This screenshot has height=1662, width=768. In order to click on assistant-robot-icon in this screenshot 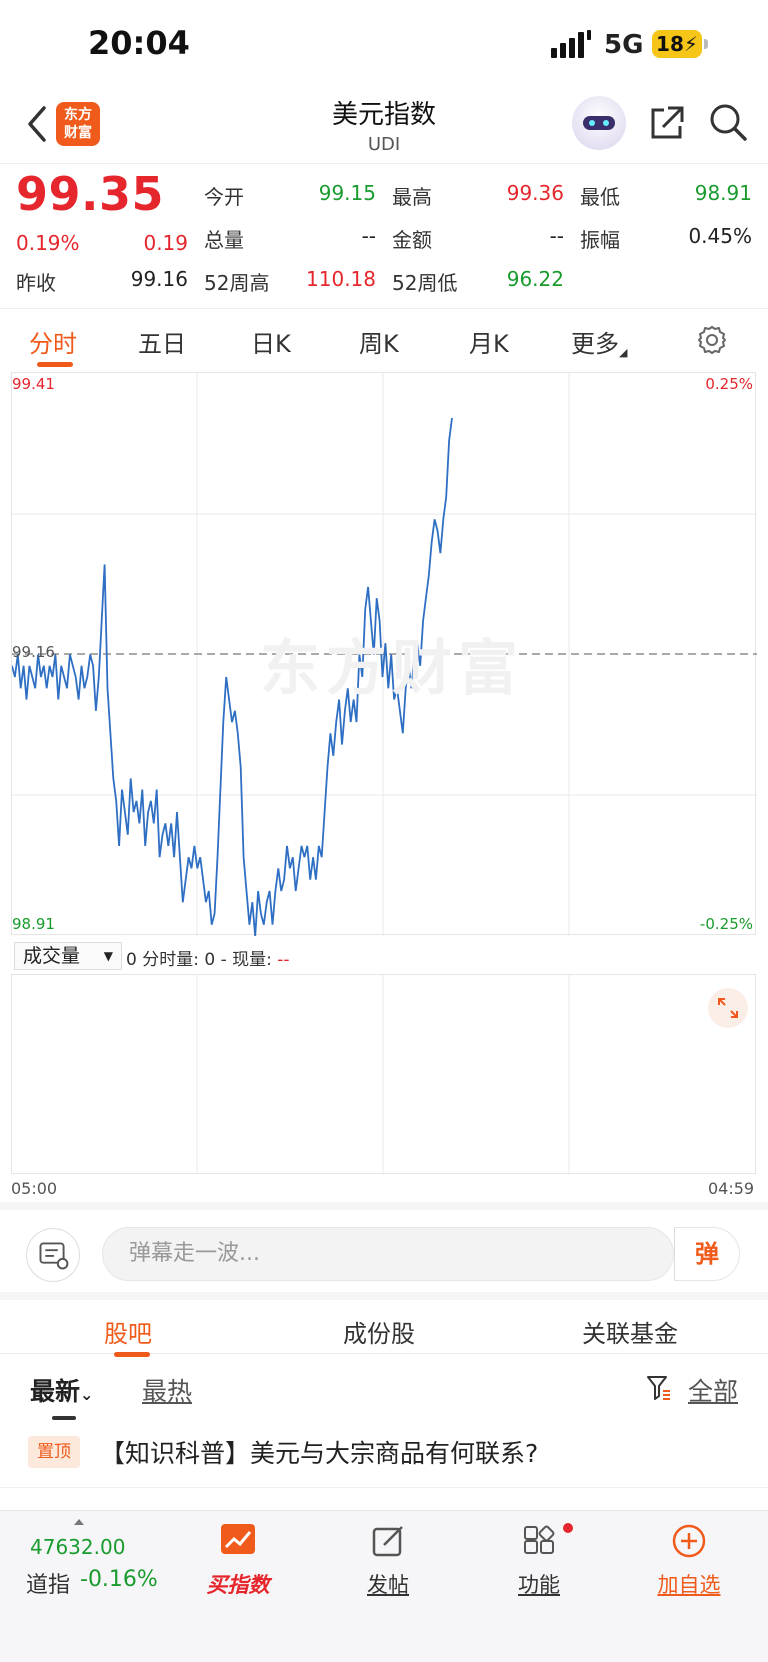, I will do `click(599, 123)`.